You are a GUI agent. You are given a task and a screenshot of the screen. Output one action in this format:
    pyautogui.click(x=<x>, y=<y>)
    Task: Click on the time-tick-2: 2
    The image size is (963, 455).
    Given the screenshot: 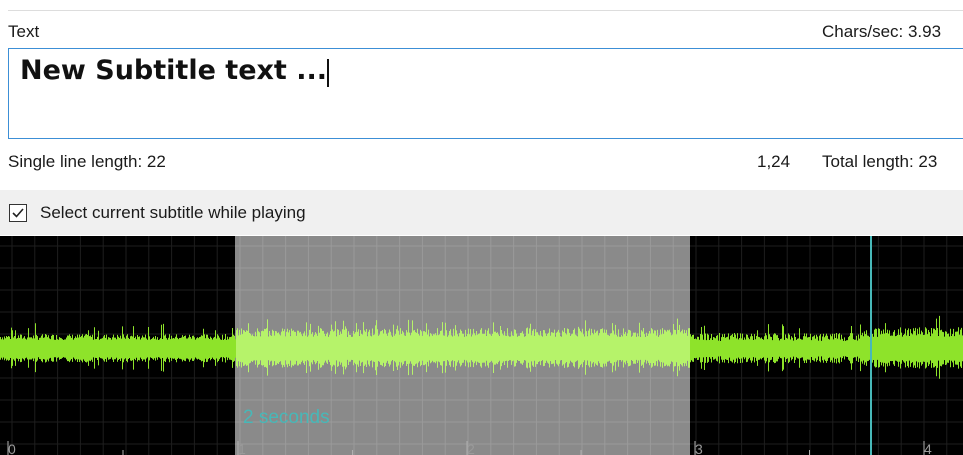 What is the action you would take?
    pyautogui.click(x=471, y=448)
    